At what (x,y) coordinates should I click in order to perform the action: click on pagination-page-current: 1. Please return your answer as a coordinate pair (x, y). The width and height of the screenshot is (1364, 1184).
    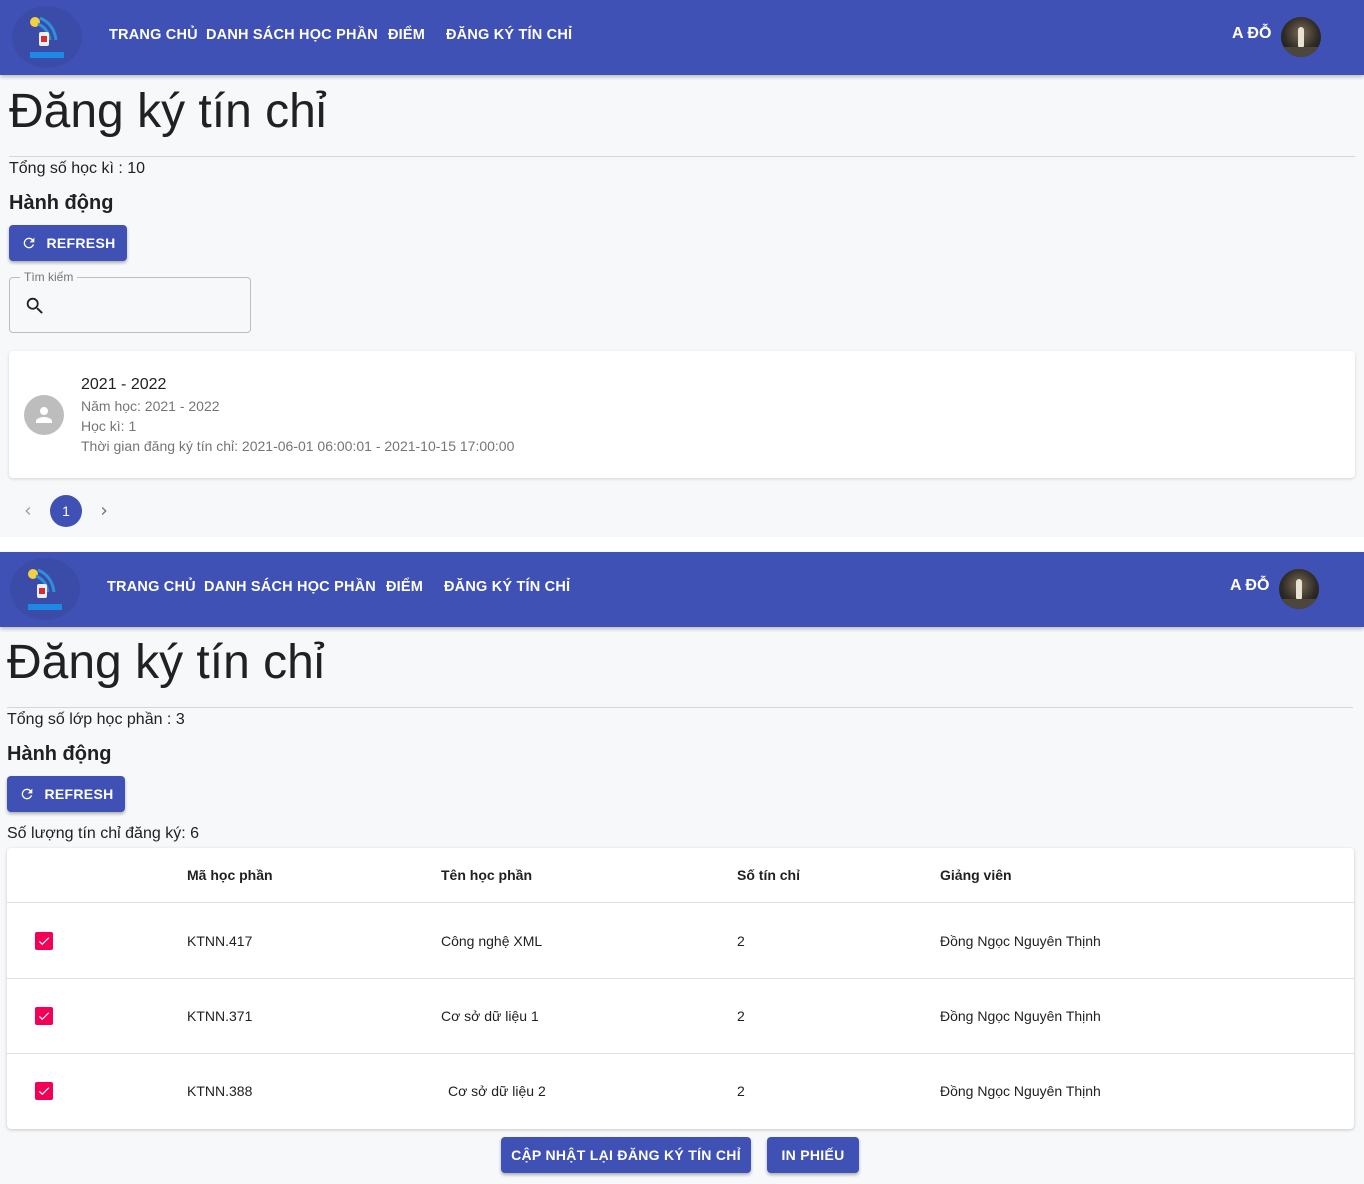
    Looking at the image, I should click on (66, 511).